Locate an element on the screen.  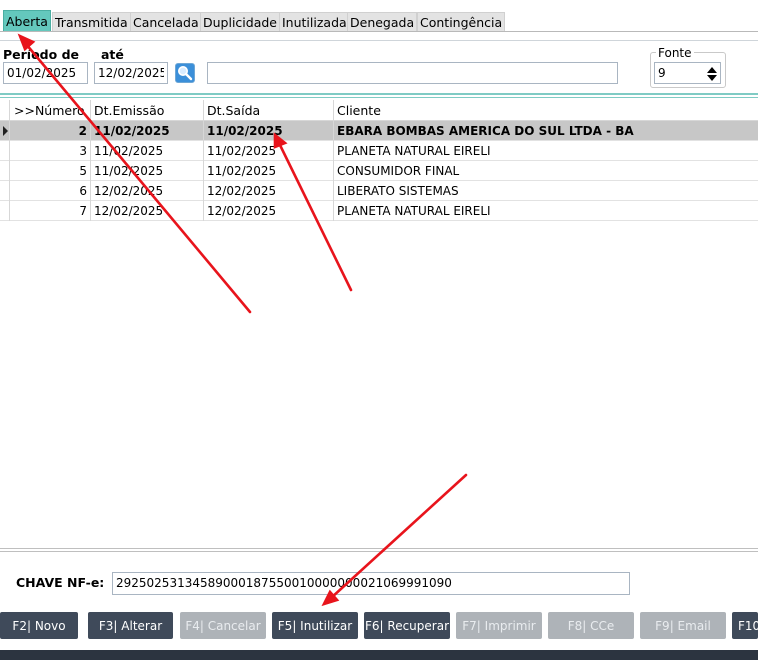
column-header-emissao: Dt.Emissão is located at coordinates (147, 110).